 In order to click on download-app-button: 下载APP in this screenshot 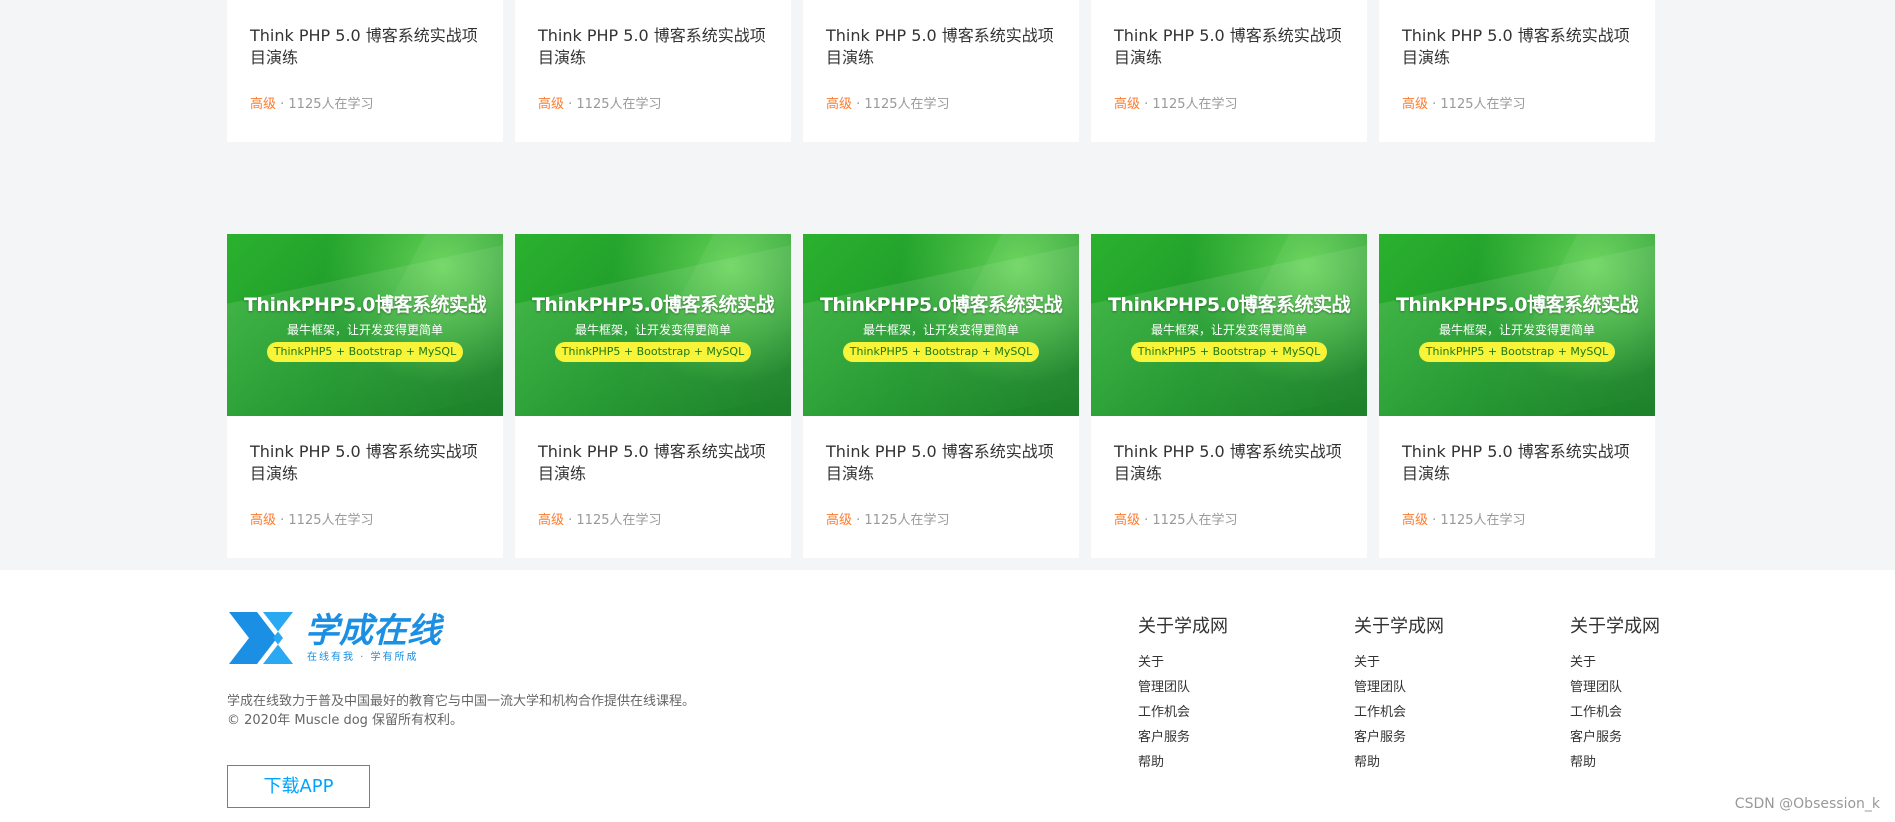, I will do `click(298, 786)`.